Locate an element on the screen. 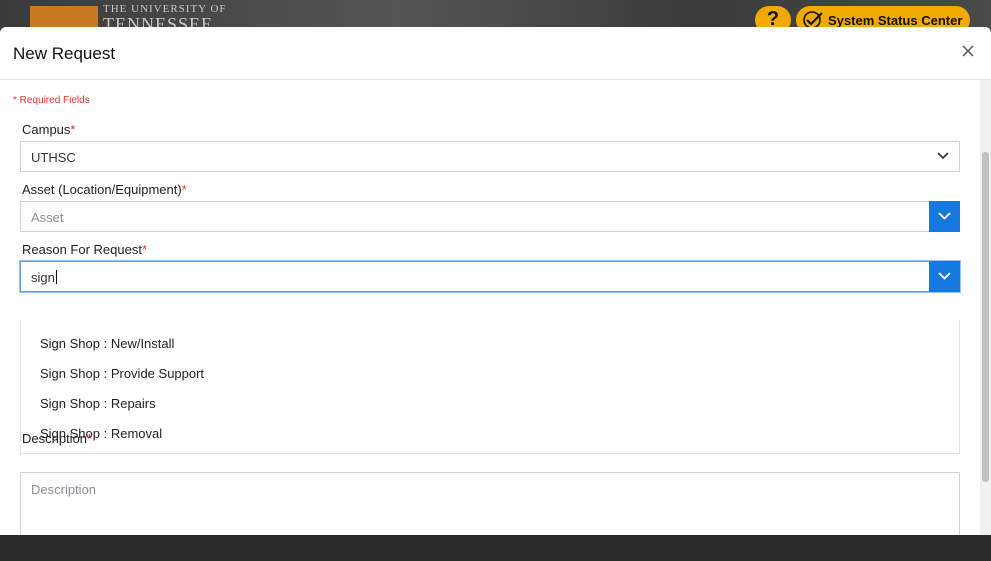 The width and height of the screenshot is (991, 561). suggestion-item: Sign Shop : New/Install is located at coordinates (107, 343).